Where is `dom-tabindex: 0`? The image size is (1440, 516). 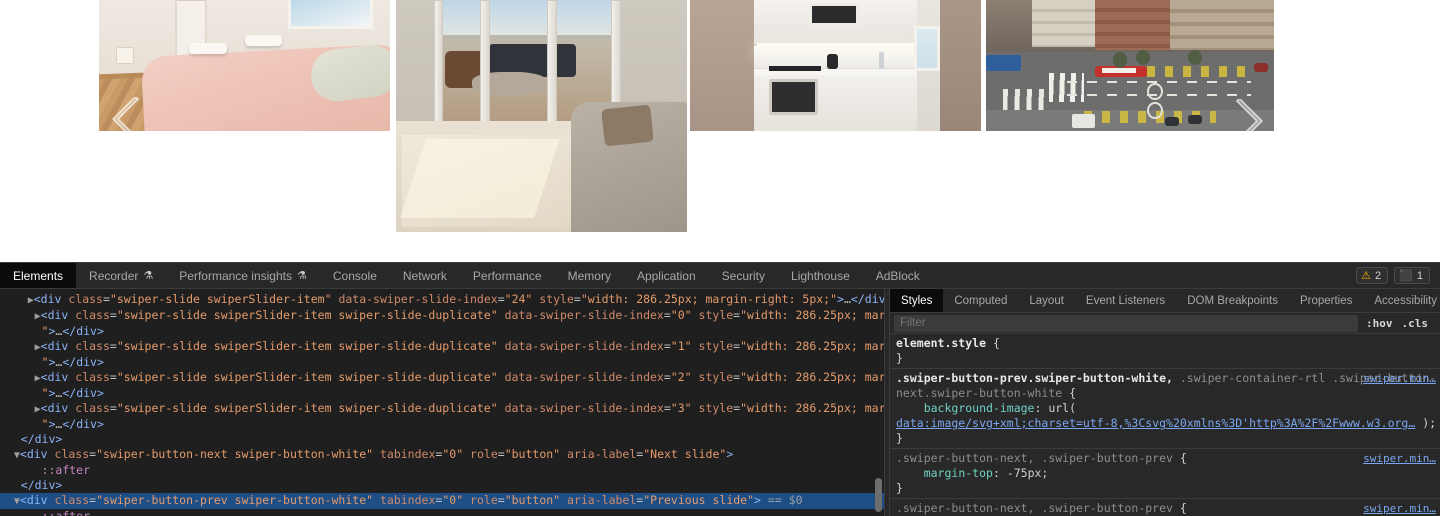 dom-tabindex: 0 is located at coordinates (453, 500).